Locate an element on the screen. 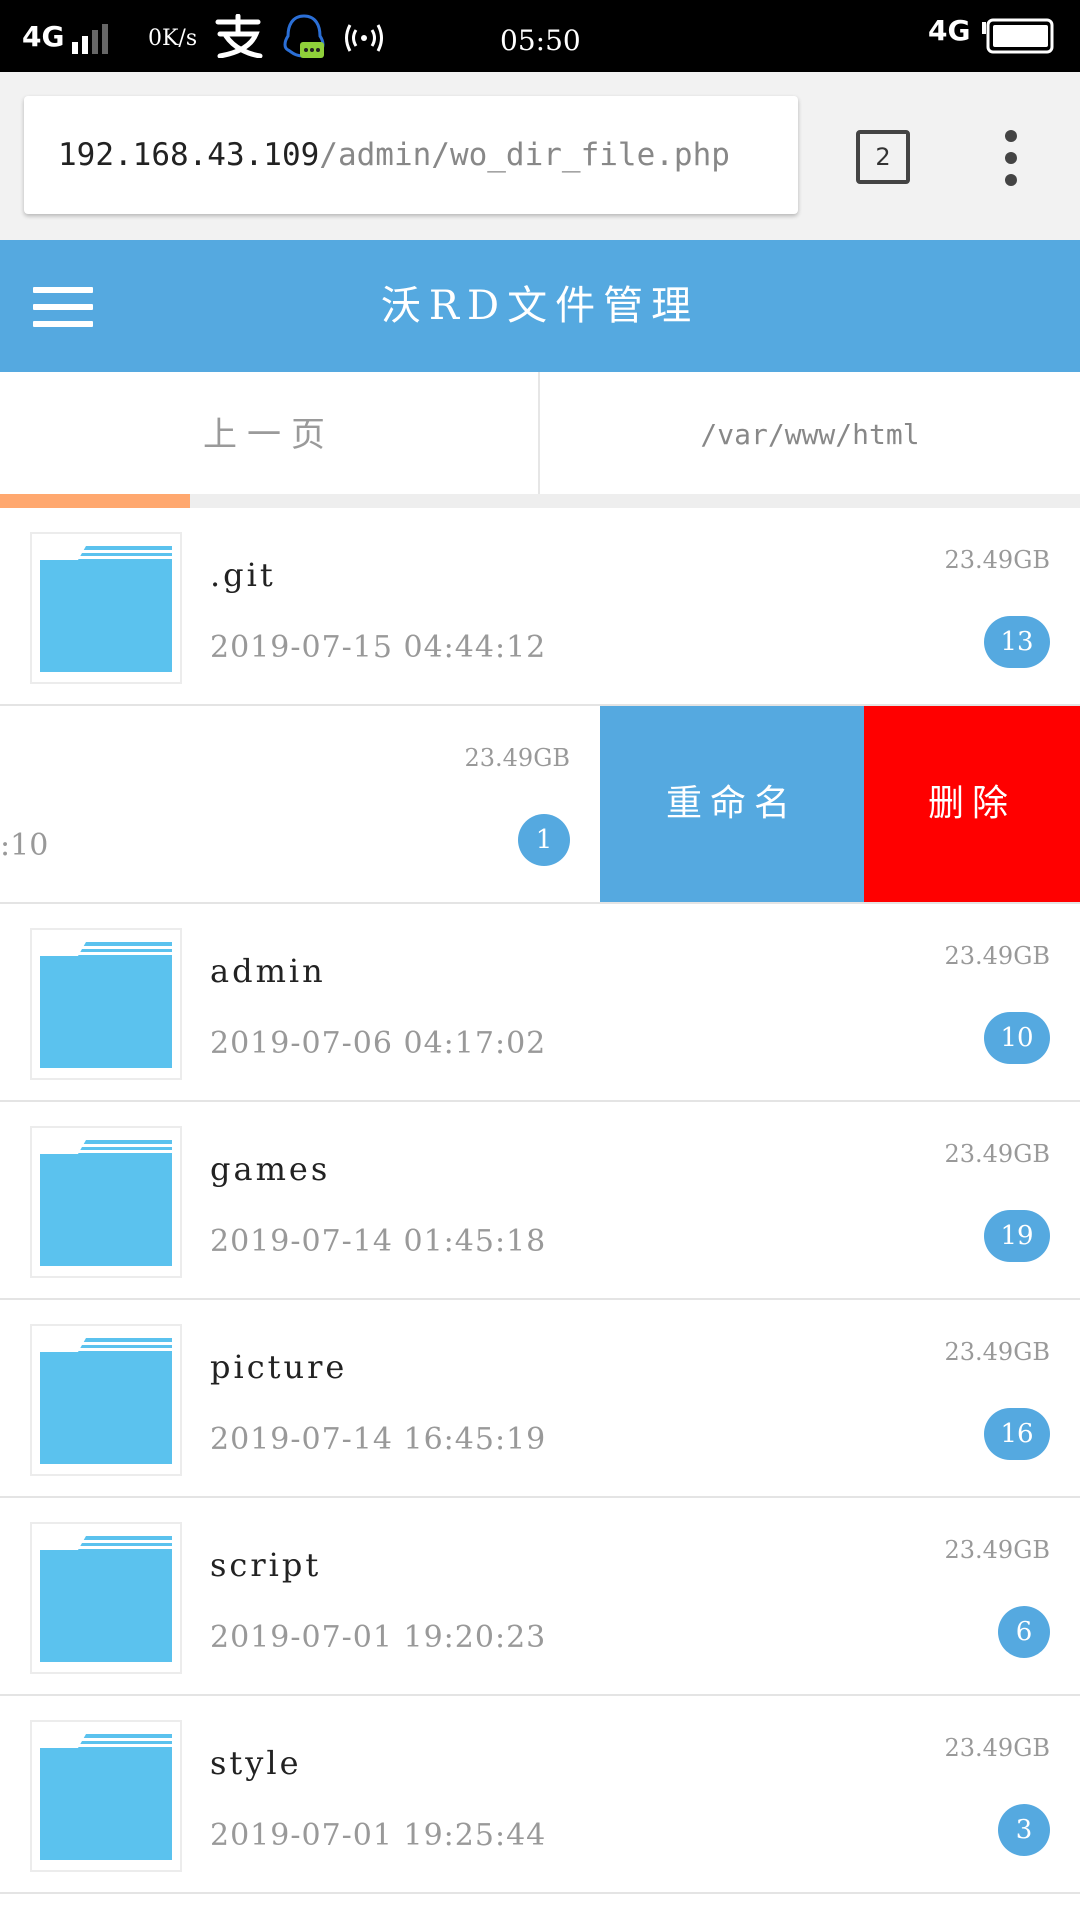 This screenshot has width=1080, height=1920. signal-icon is located at coordinates (100, 38).